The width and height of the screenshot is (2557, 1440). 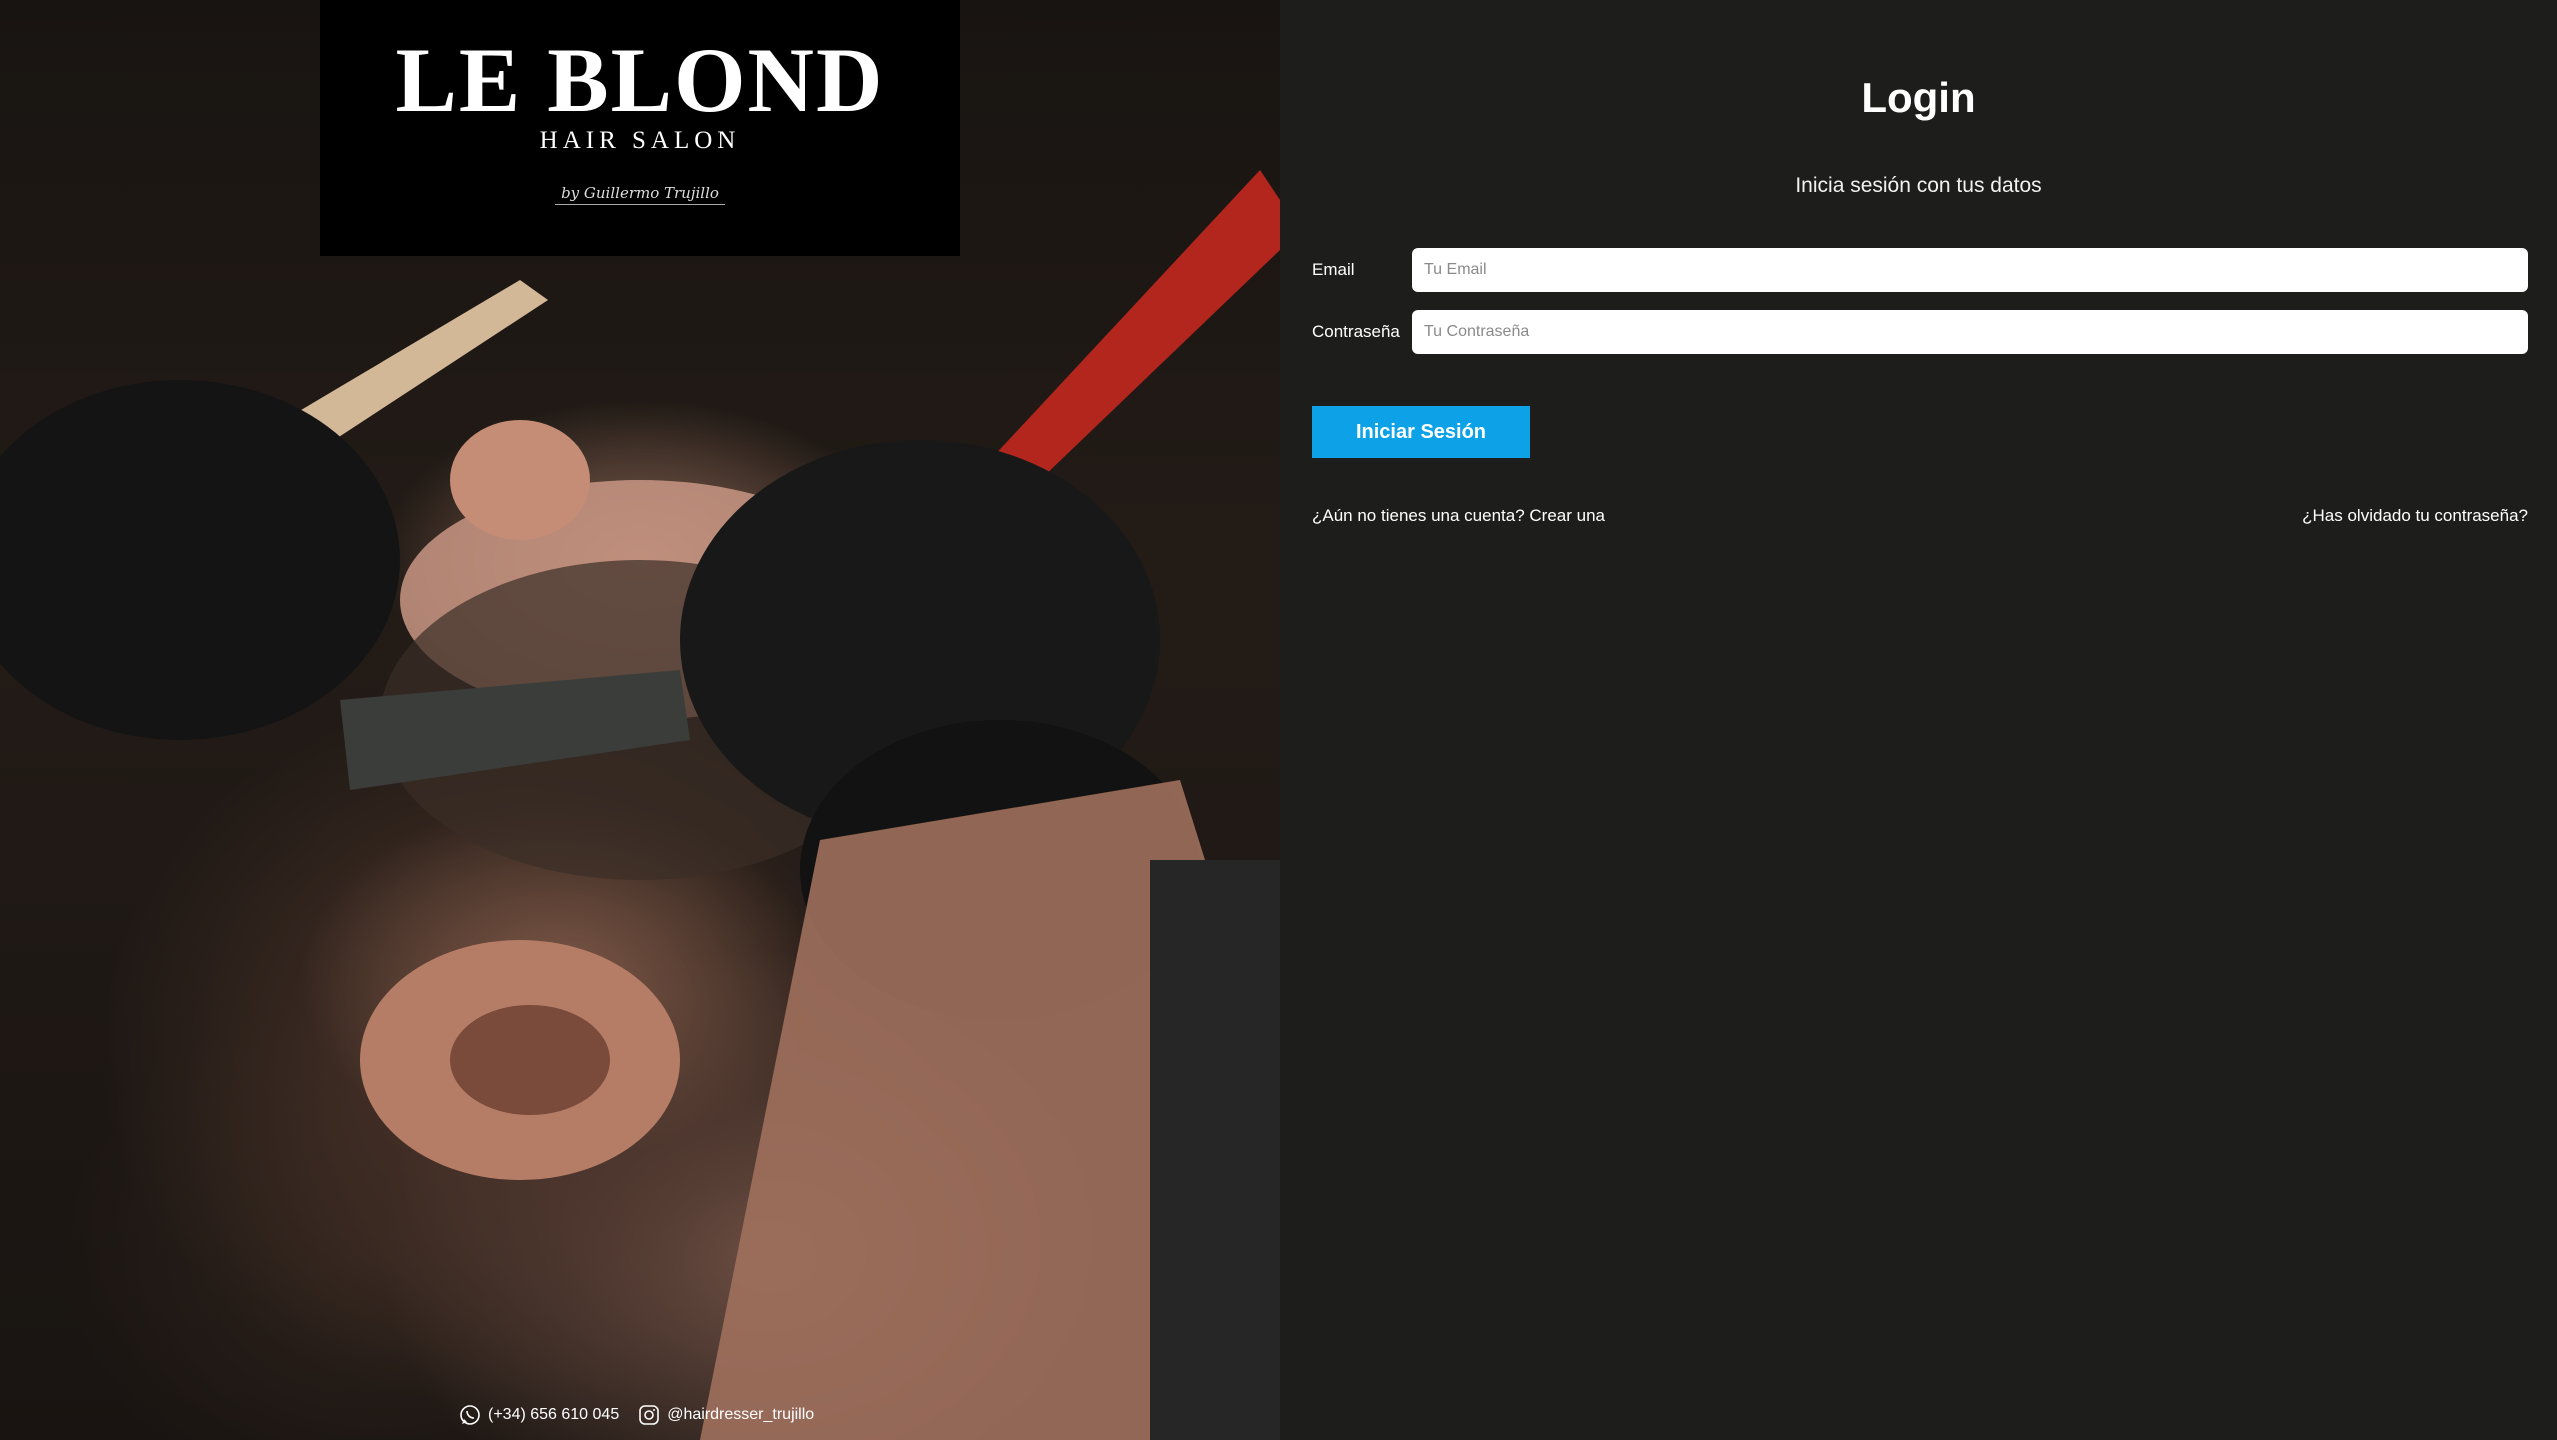 I want to click on page-title: Login, so click(x=1918, y=97).